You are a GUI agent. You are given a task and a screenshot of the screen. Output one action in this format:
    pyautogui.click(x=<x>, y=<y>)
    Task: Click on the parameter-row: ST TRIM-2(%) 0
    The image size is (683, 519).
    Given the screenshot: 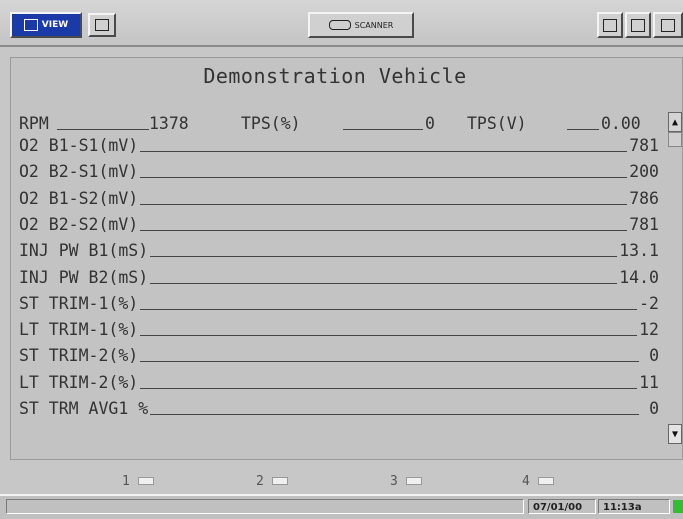 What is the action you would take?
    pyautogui.click(x=339, y=354)
    